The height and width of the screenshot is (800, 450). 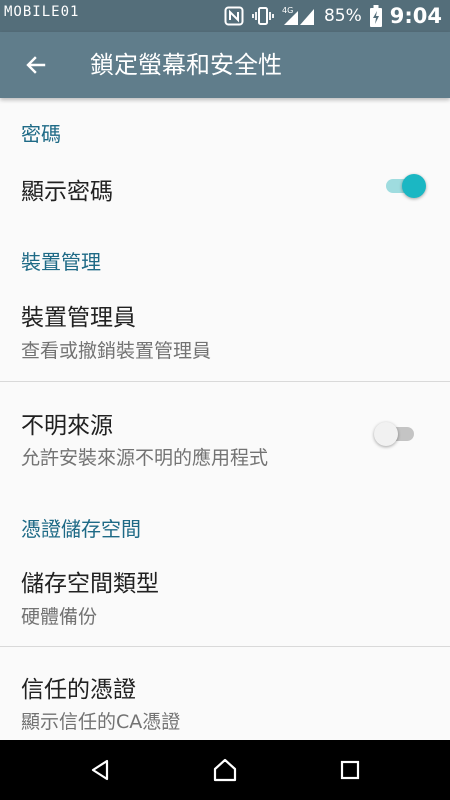 I want to click on page-title: 鎖定螢幕和安全性, so click(x=186, y=65).